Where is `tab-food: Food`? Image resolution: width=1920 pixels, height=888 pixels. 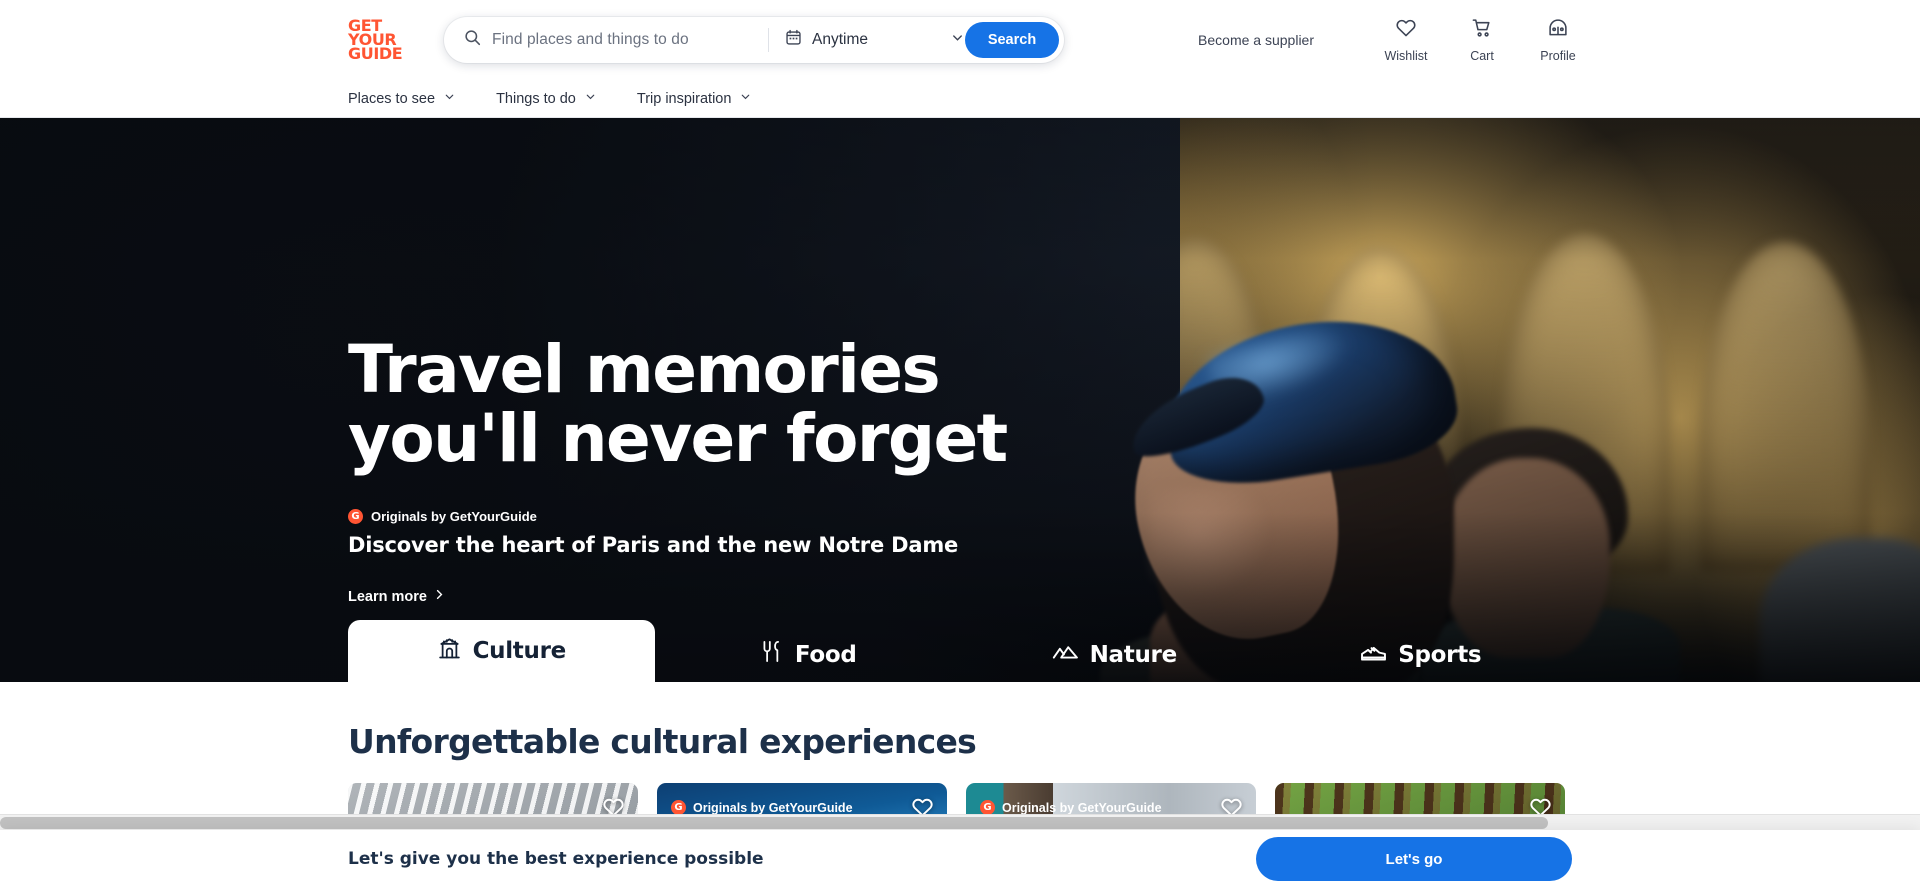 tab-food: Food is located at coordinates (808, 654).